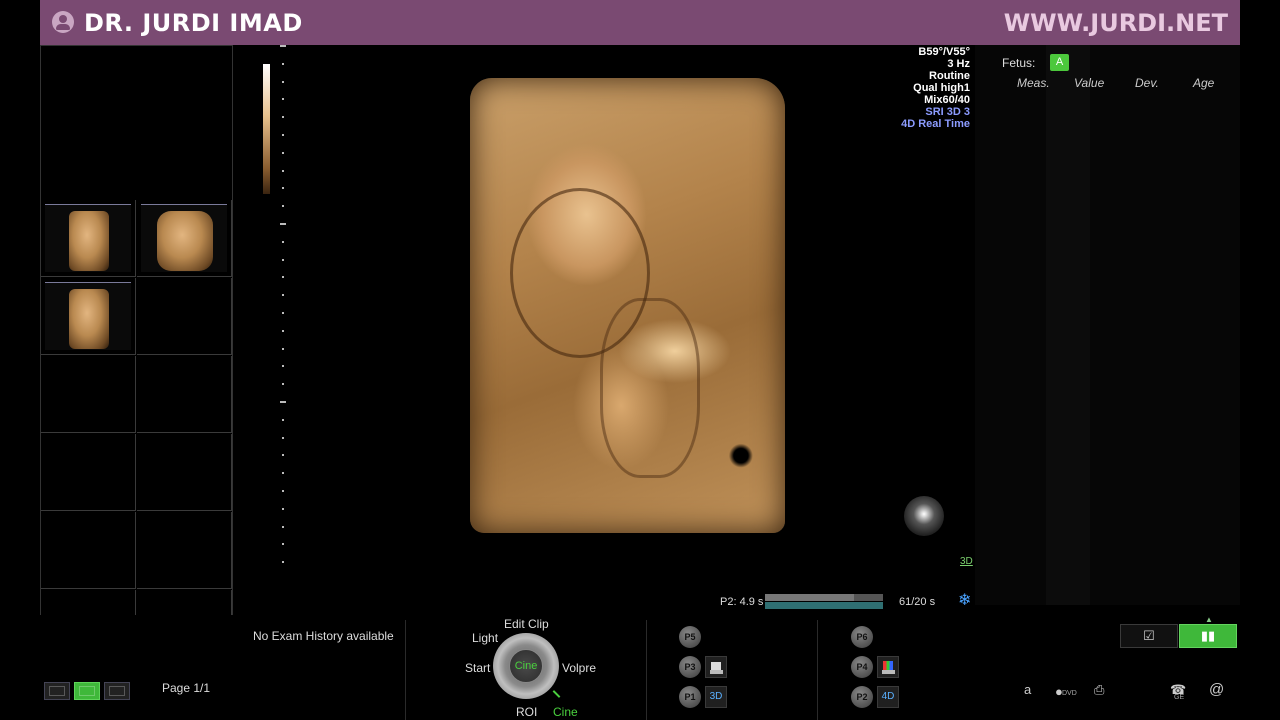 This screenshot has width=1280, height=720. What do you see at coordinates (917, 602) in the screenshot?
I see `cine-frames: 61/20 s` at bounding box center [917, 602].